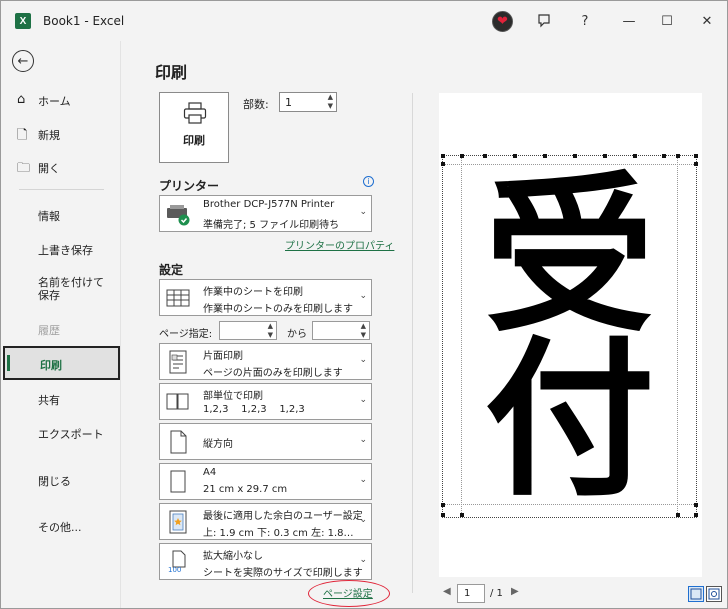 This screenshot has width=728, height=609. What do you see at coordinates (178, 562) in the screenshot?
I see `scaling-icon: 100` at bounding box center [178, 562].